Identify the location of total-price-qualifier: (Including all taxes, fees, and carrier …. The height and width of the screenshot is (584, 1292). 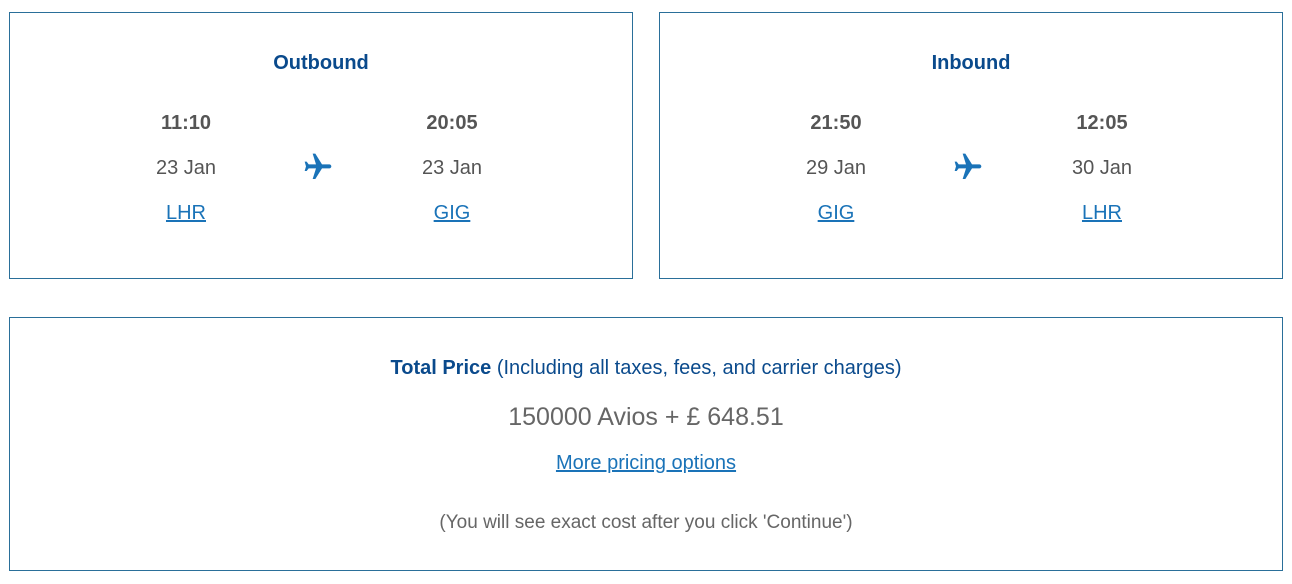
(696, 368).